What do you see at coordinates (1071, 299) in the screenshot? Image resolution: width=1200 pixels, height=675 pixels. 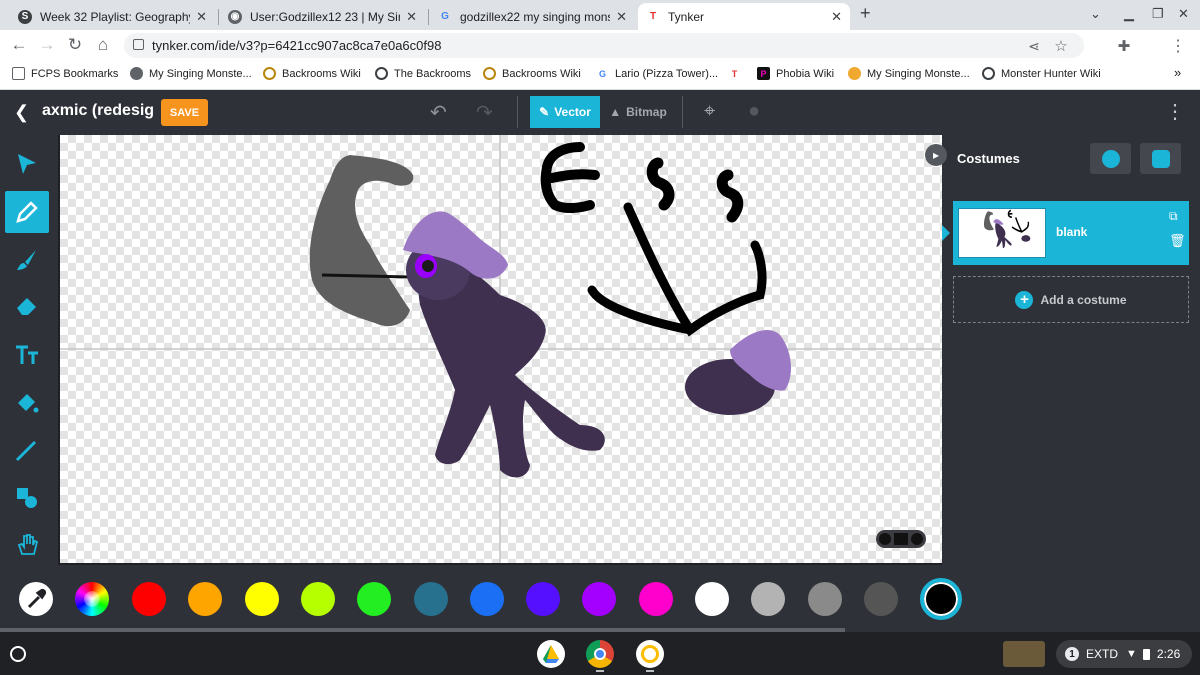 I see `add-costume-button: + Add a costume` at bounding box center [1071, 299].